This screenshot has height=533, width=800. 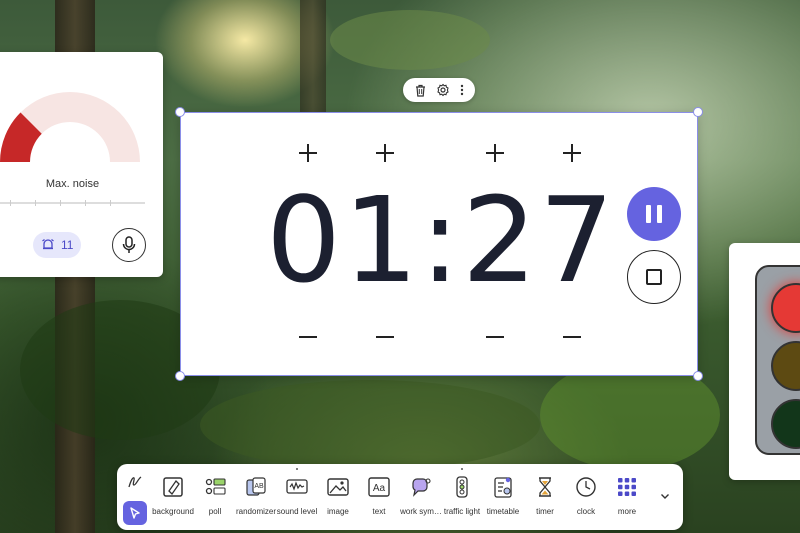 I want to click on seconds-ones-increment-button, so click(x=572, y=153).